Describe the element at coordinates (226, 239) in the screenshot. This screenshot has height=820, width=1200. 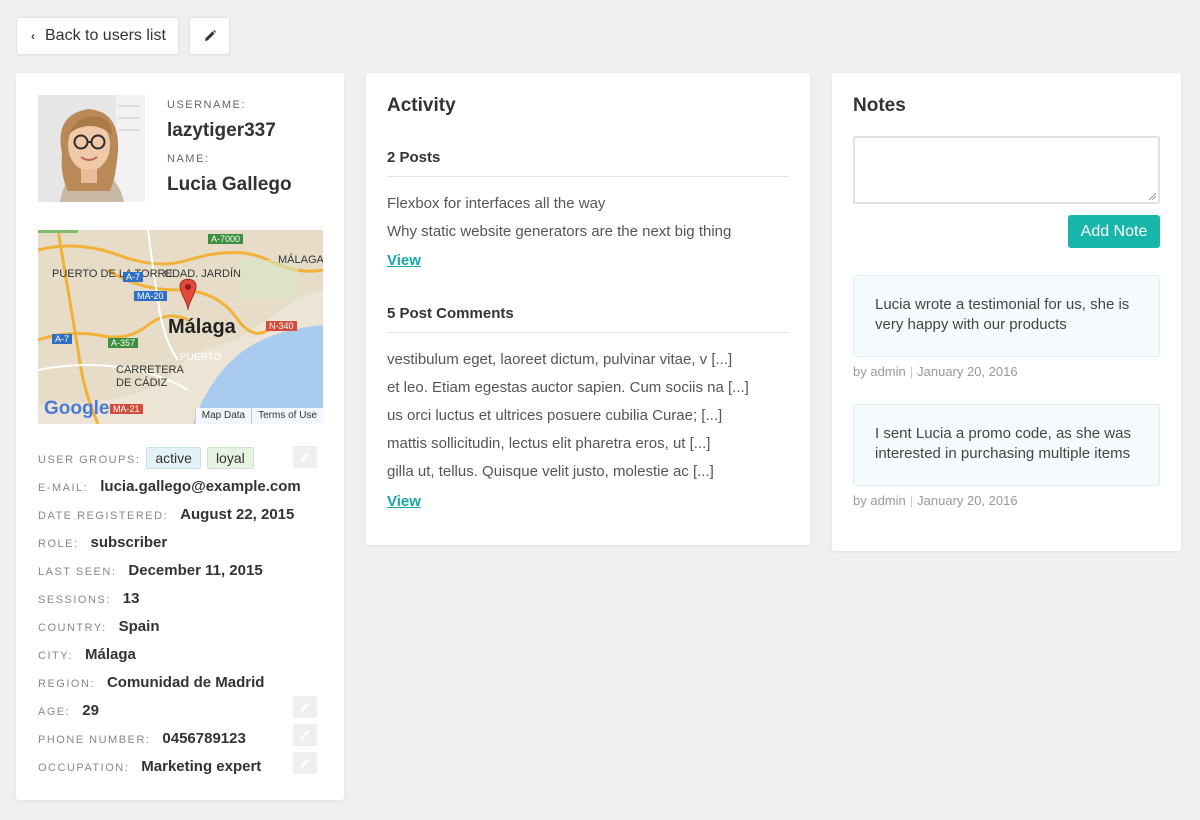
I see `map-road-a7000: A-7000` at that location.